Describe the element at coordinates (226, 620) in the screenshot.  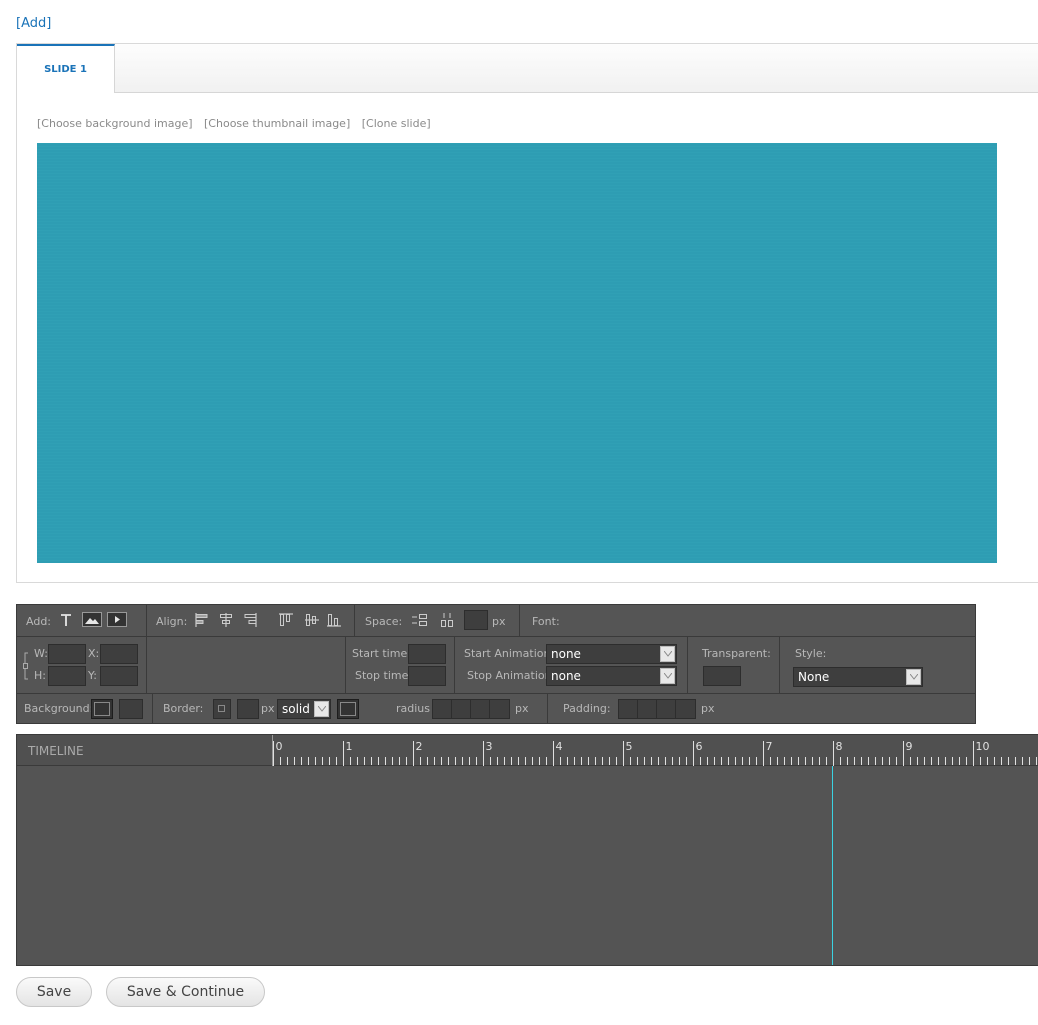
I see `align-center-icon` at that location.